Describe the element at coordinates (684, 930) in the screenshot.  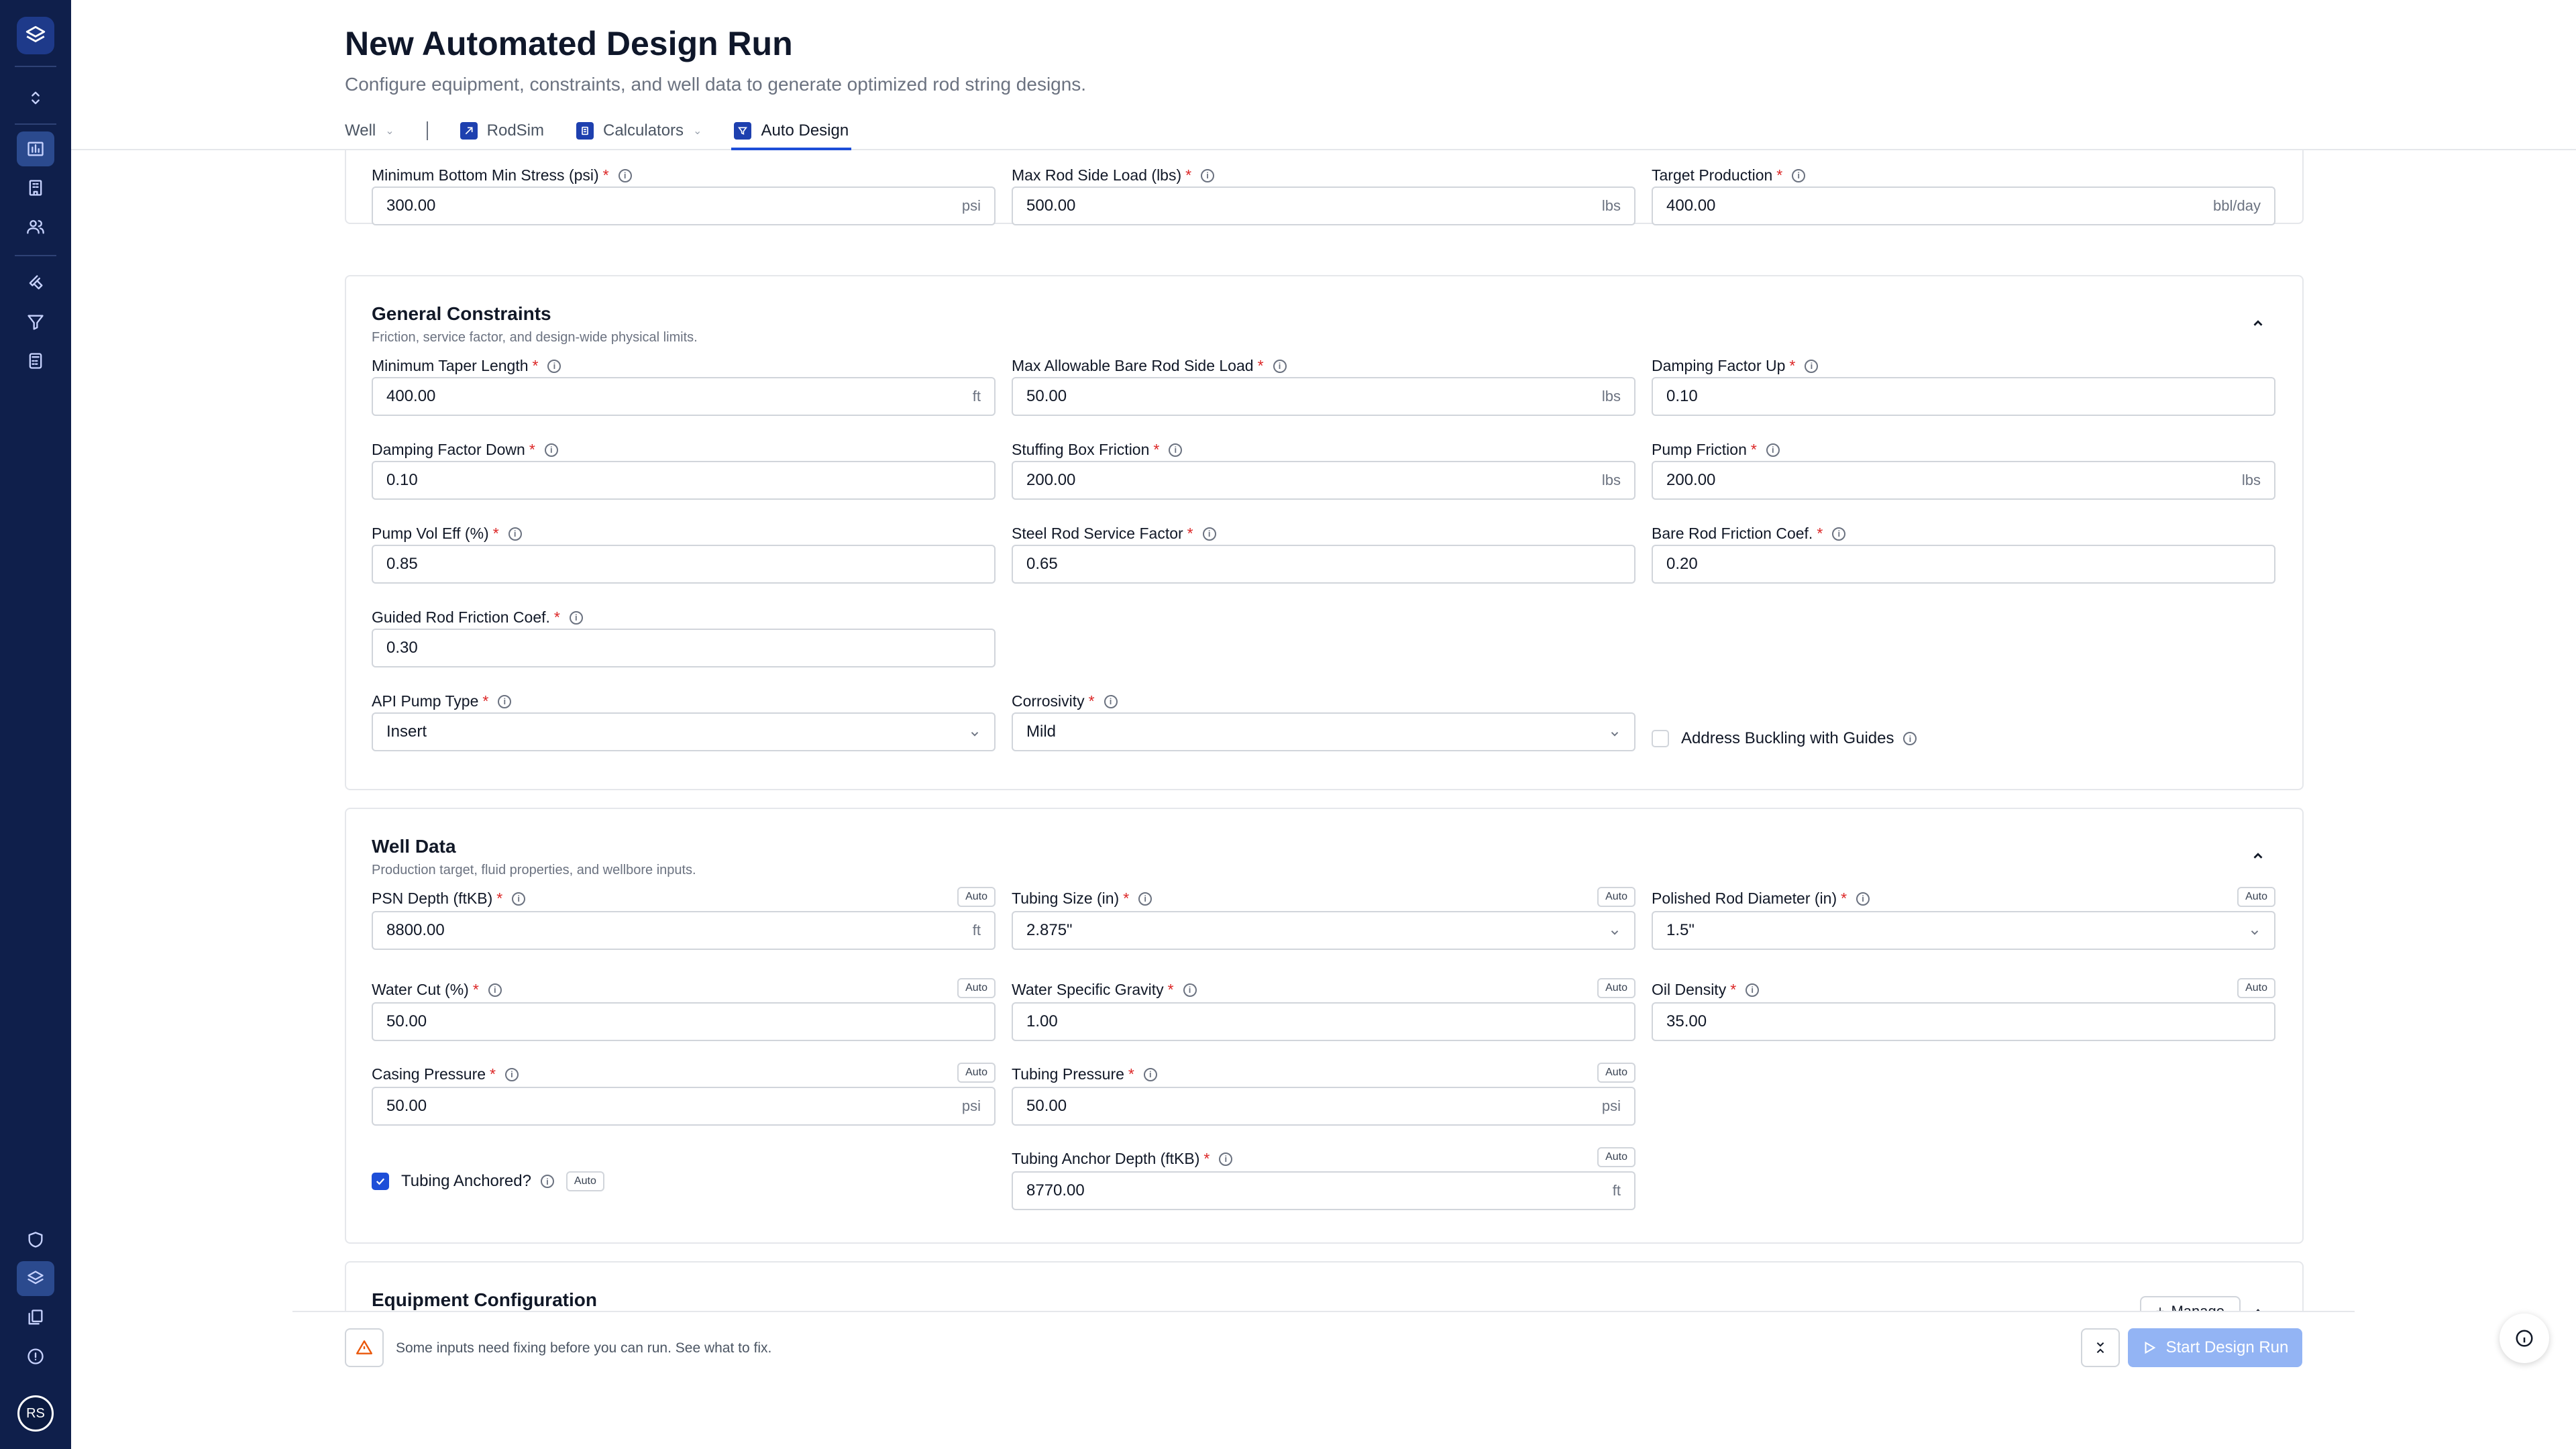
I see `psn-depth-input: 8800.00 ft` at that location.